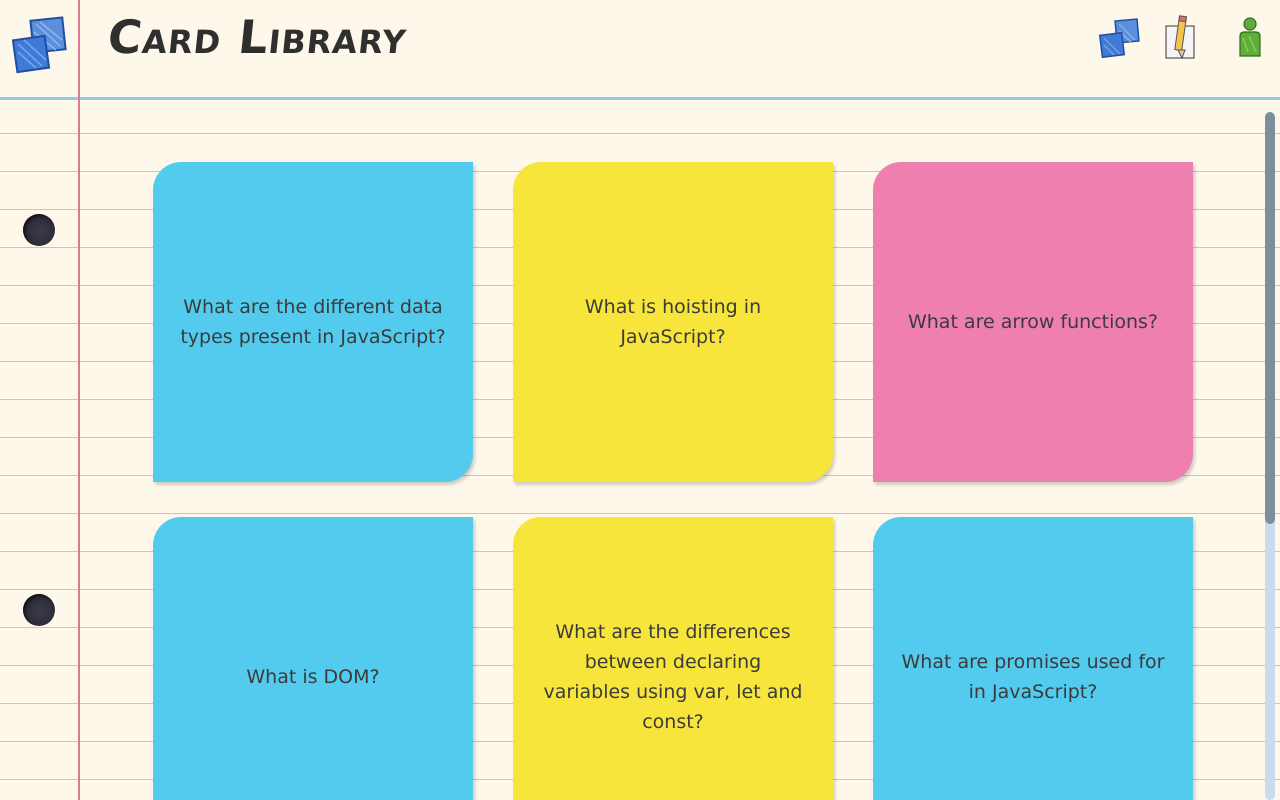 The image size is (1280, 800). I want to click on flash-card: What are arrow functions?, so click(1033, 322).